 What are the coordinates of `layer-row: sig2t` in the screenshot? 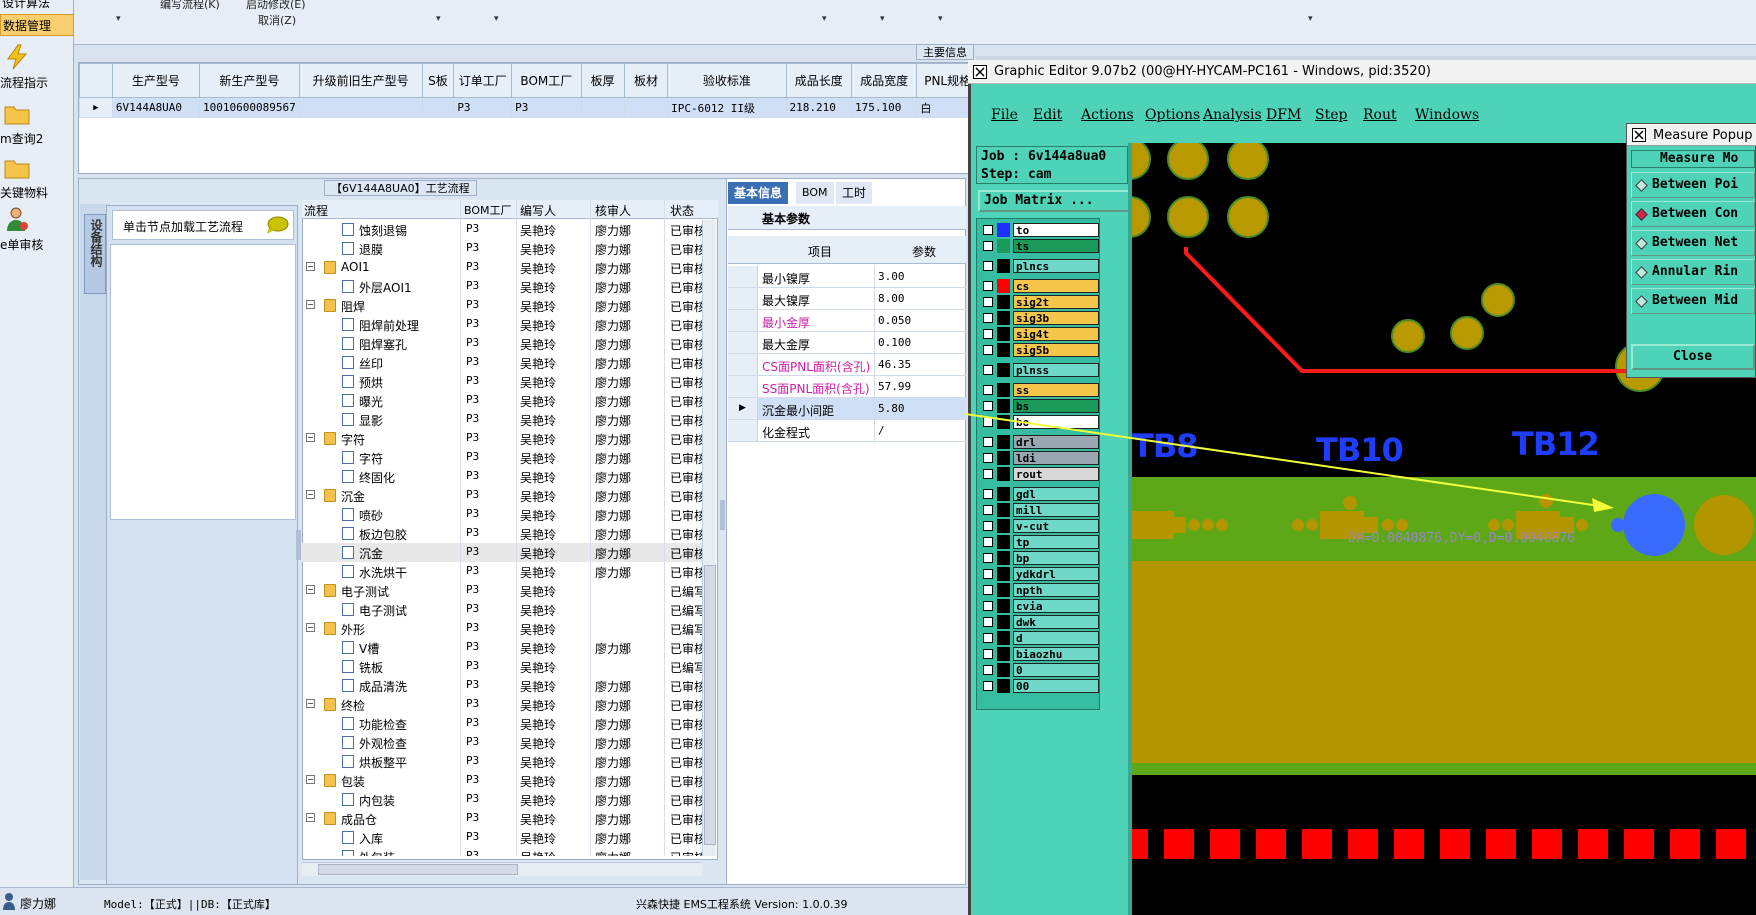 It's located at (1040, 302).